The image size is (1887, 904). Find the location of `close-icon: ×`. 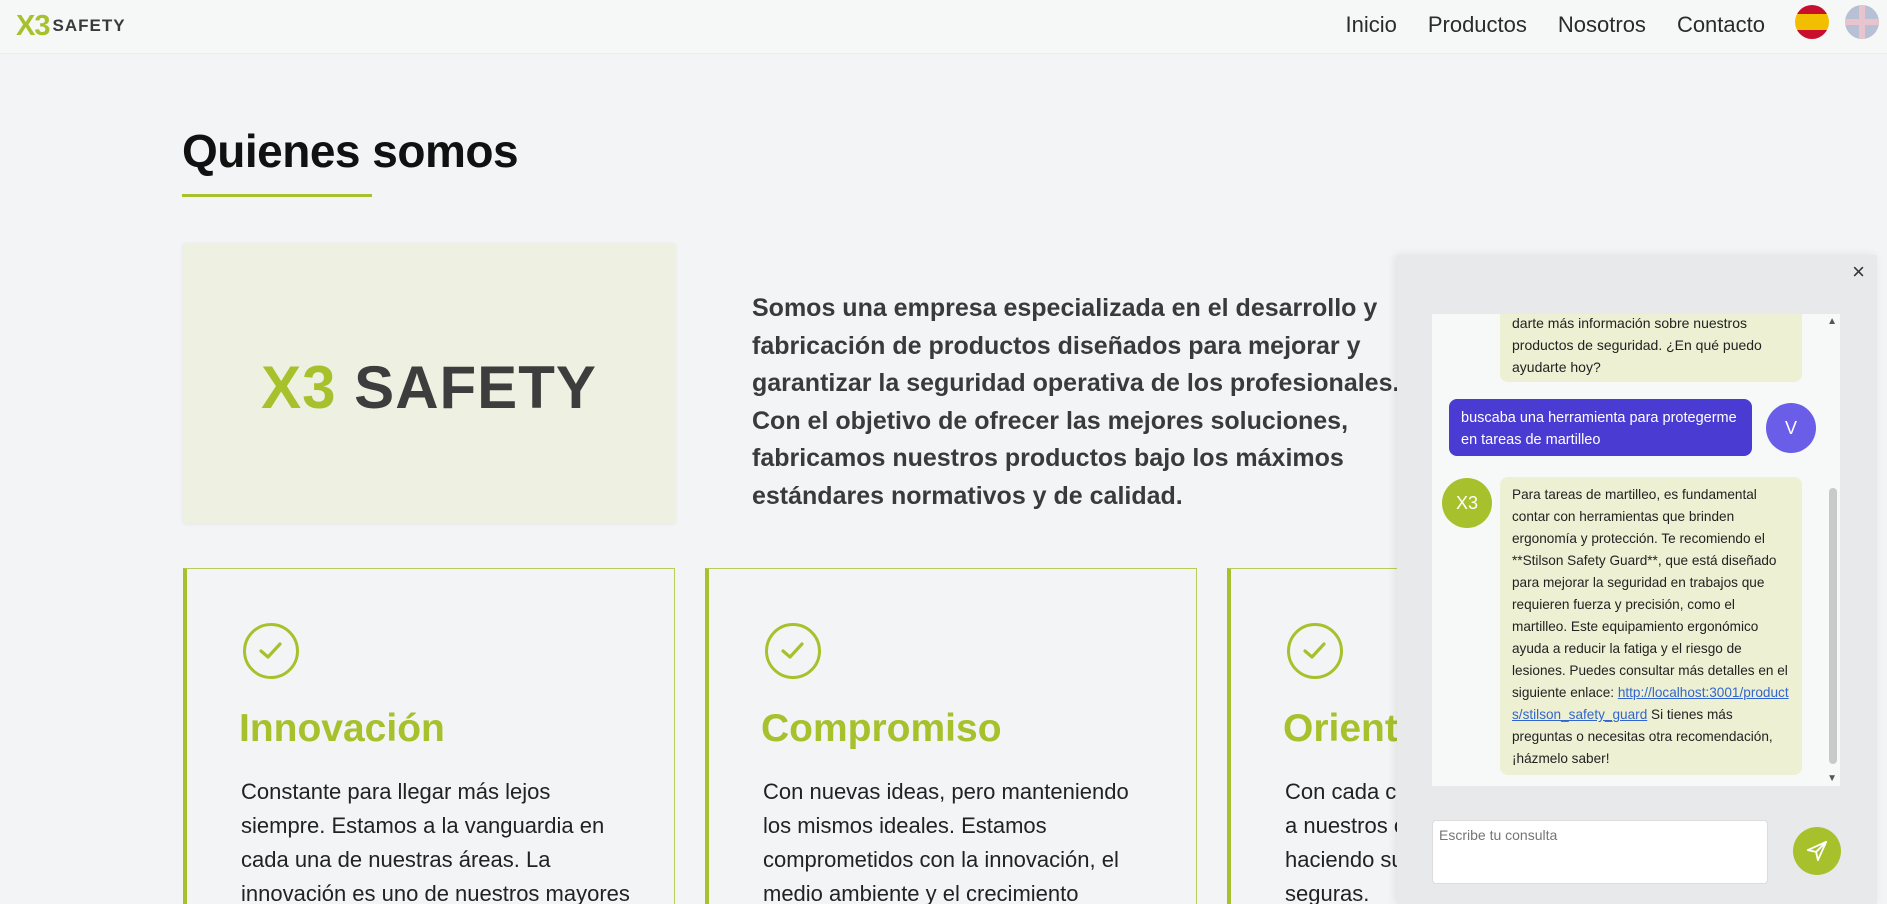

close-icon: × is located at coordinates (1858, 272).